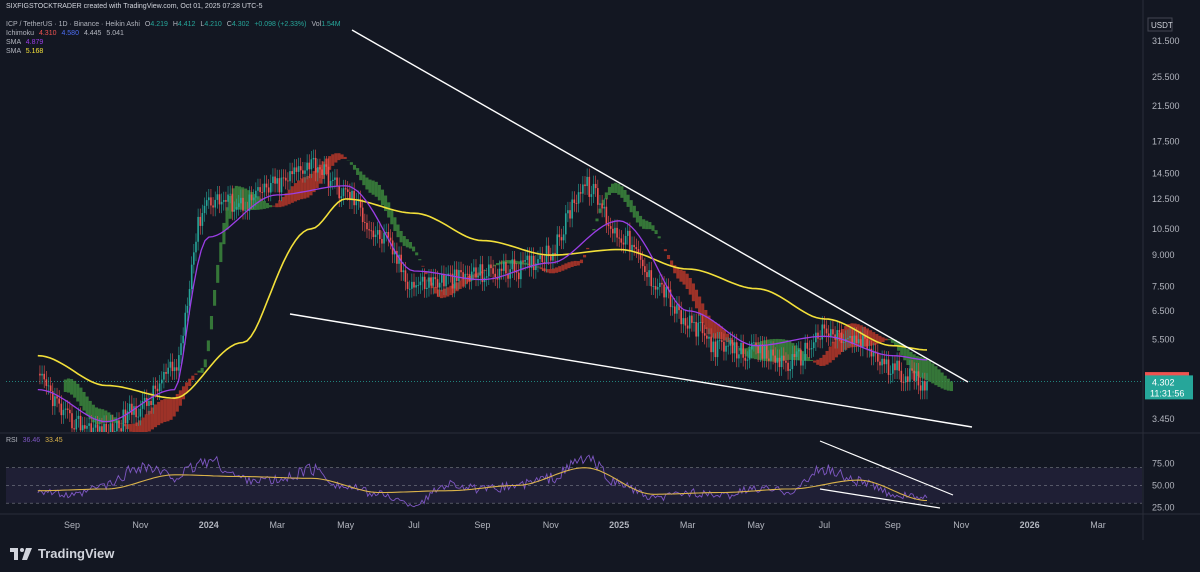 The height and width of the screenshot is (572, 1200). Describe the element at coordinates (1163, 311) in the screenshot. I see `price-tick-label: 6.500` at that location.